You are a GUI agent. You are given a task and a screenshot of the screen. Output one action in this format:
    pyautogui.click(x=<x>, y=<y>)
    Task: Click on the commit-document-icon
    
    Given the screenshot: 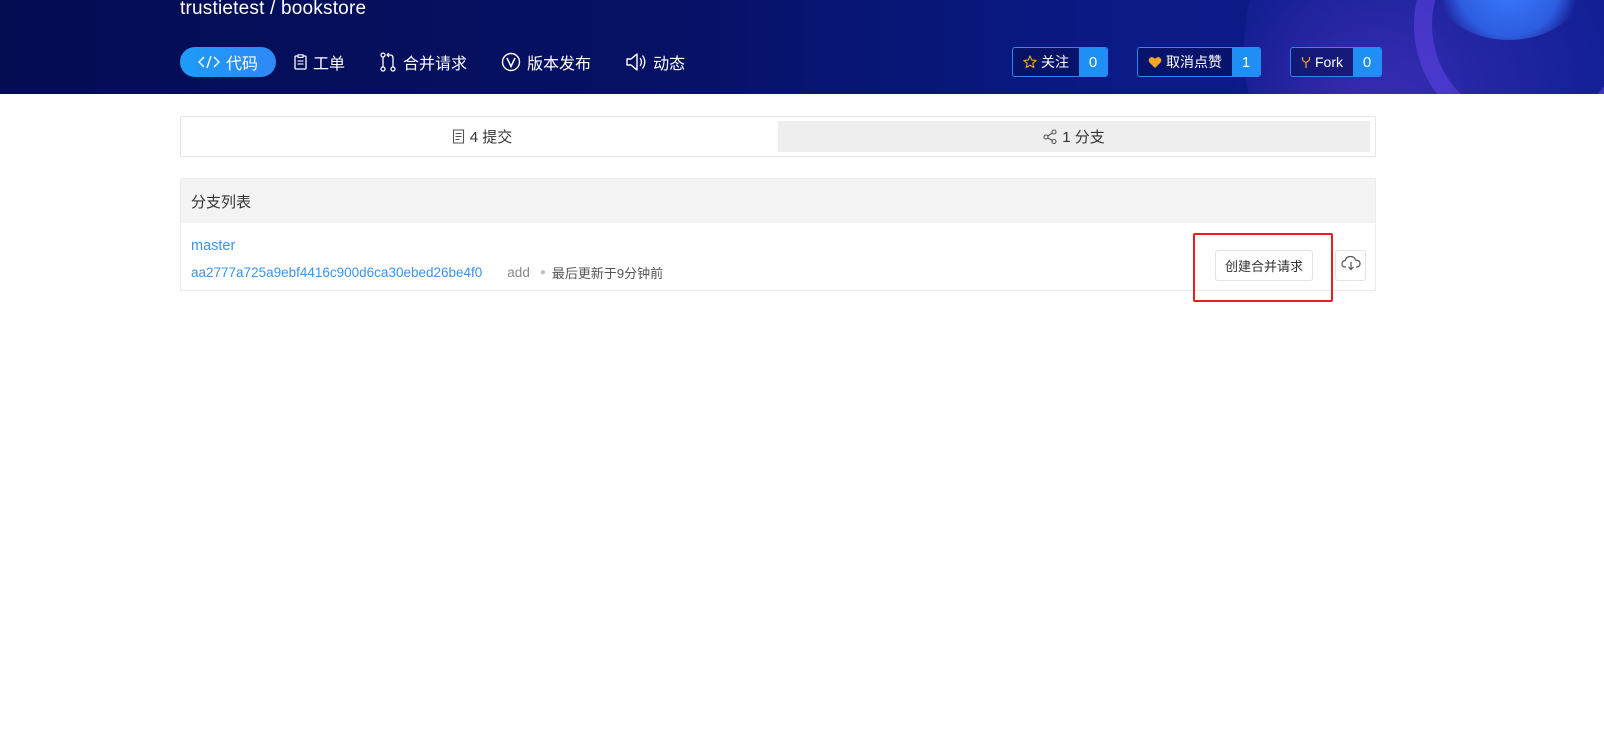 What is the action you would take?
    pyautogui.click(x=458, y=136)
    